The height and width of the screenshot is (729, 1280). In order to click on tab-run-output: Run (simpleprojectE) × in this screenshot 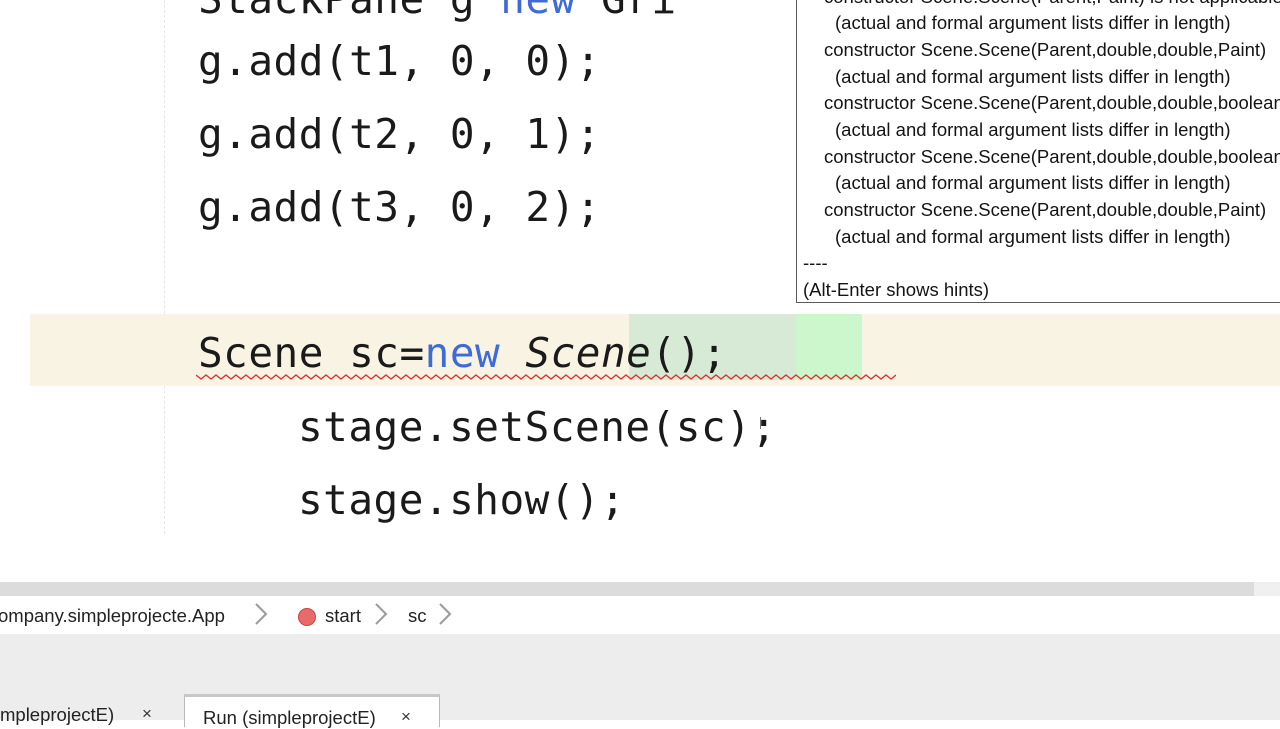, I will do `click(312, 711)`.